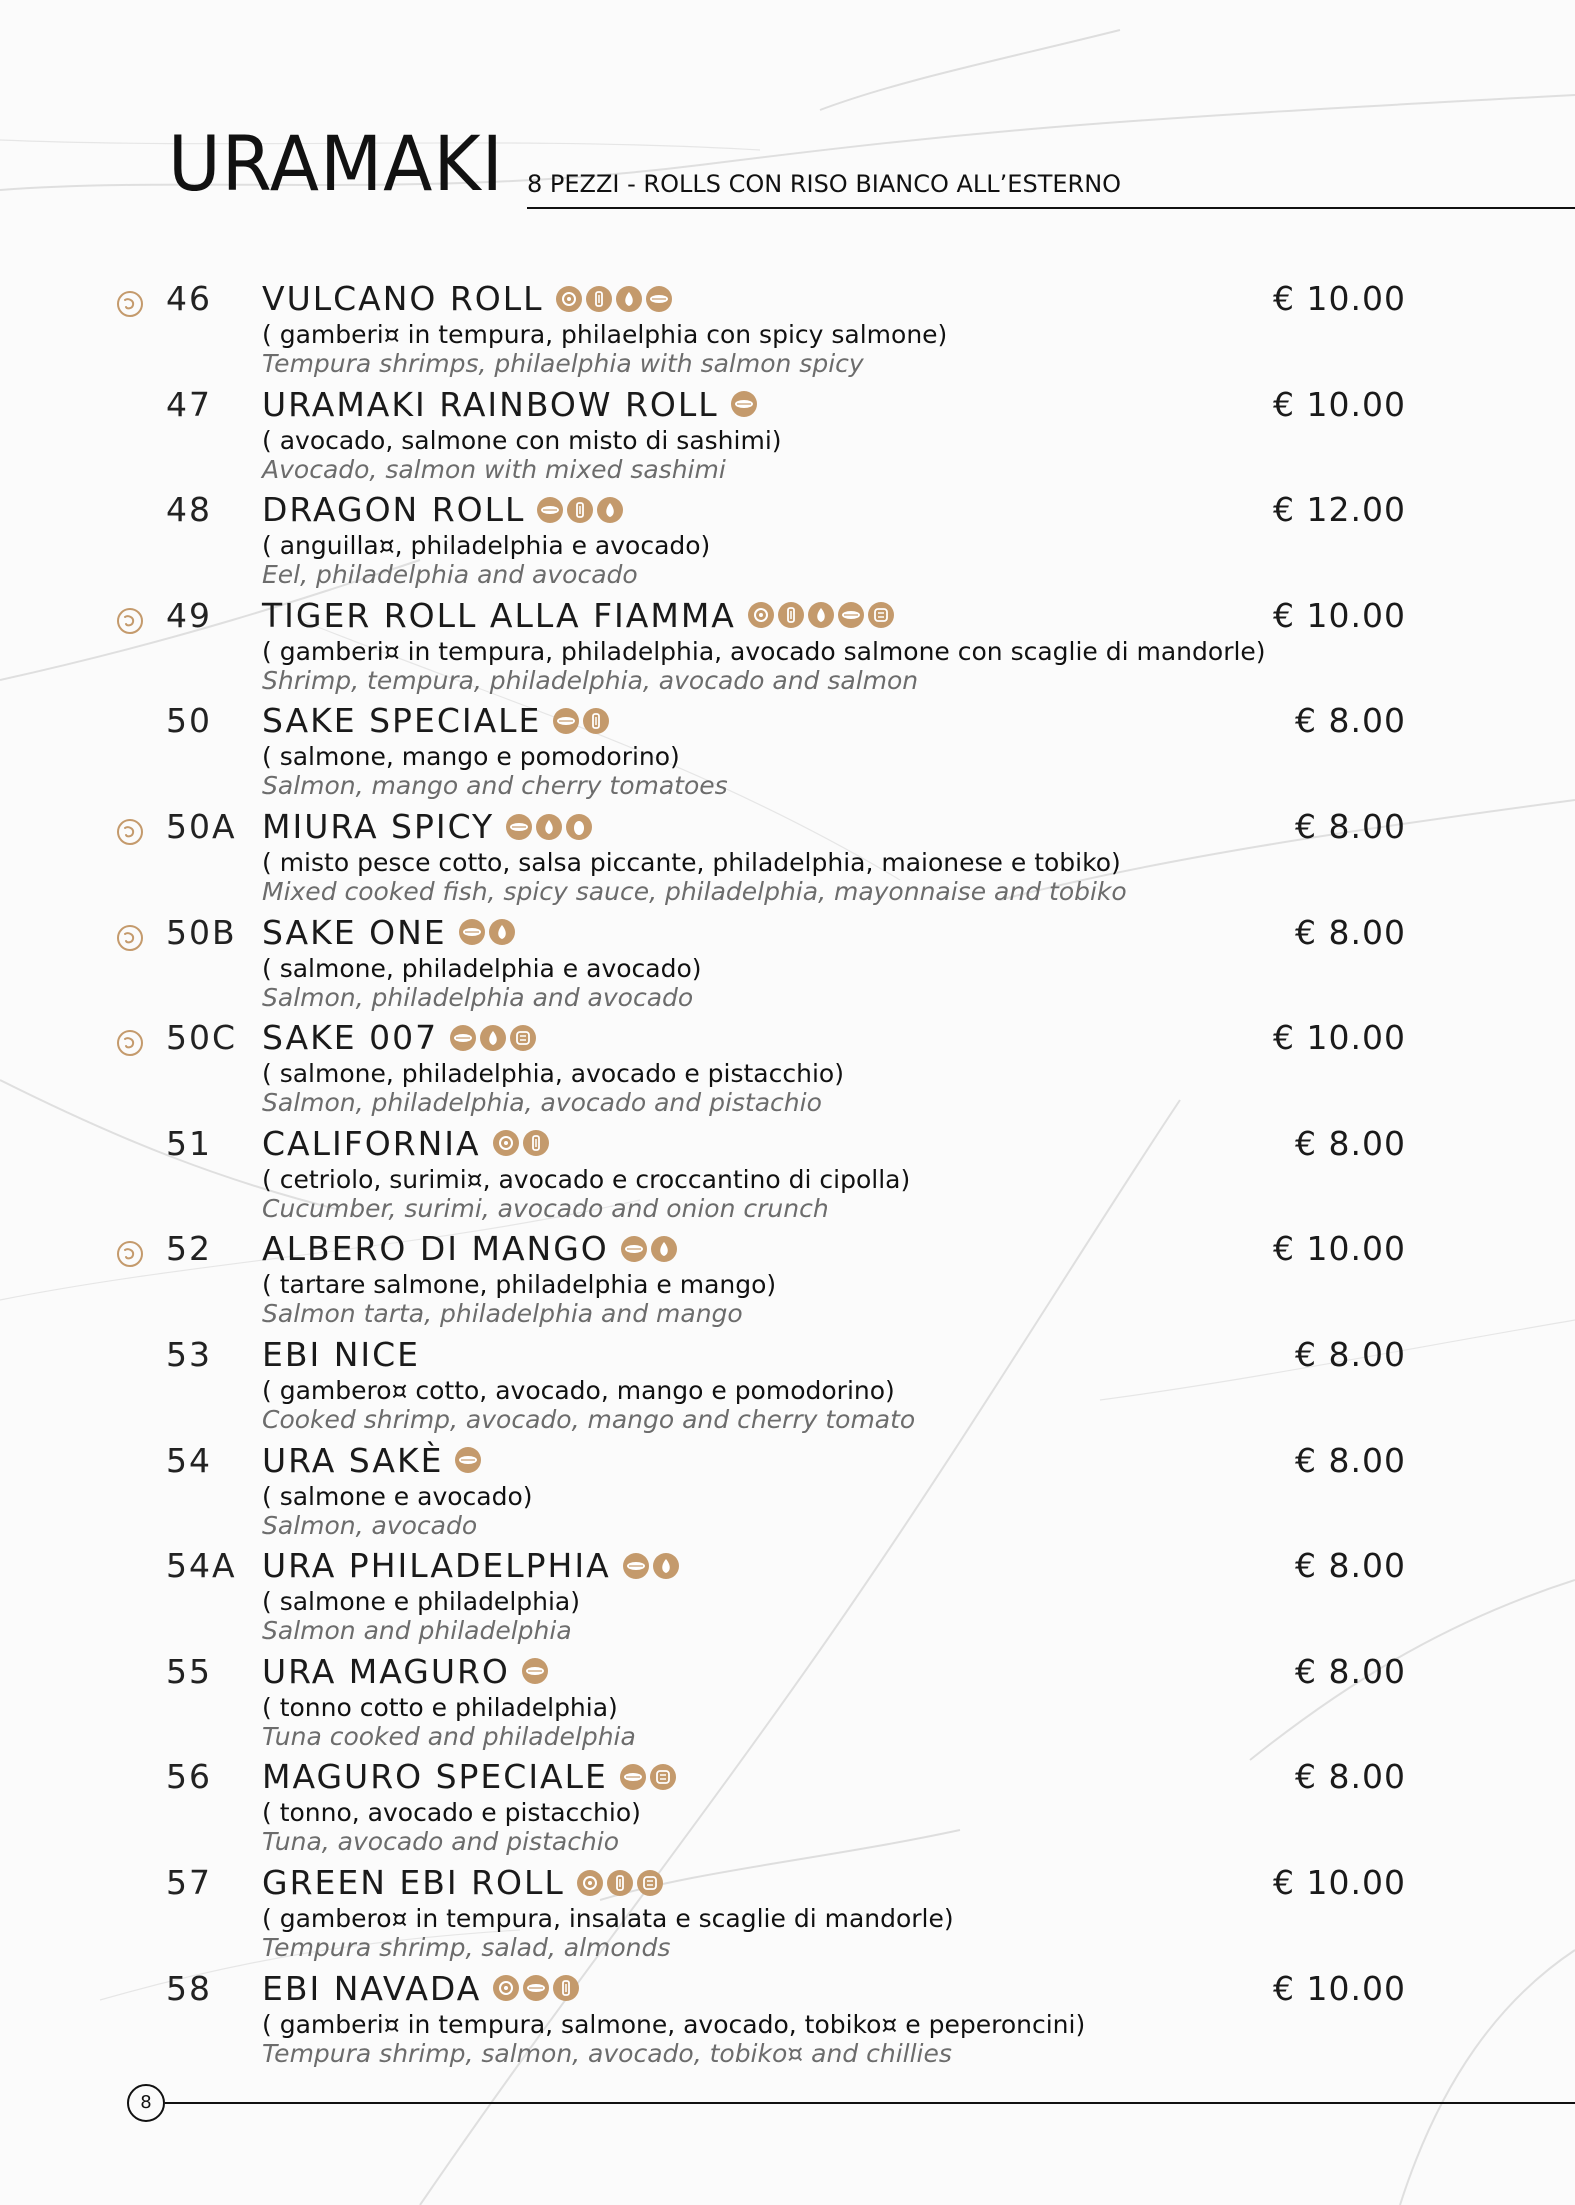  I want to click on item-number: 56, so click(189, 1777).